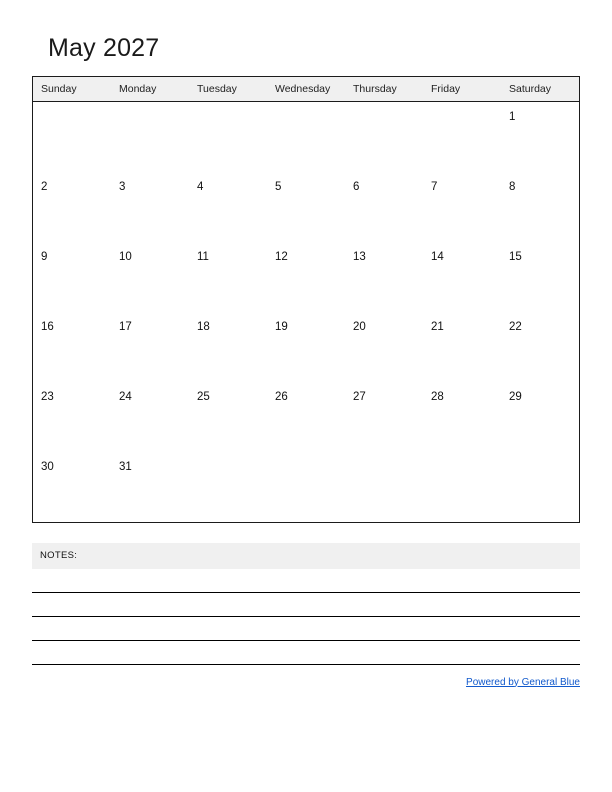 The width and height of the screenshot is (612, 792). What do you see at coordinates (540, 277) in the screenshot?
I see `day-cell: 15` at bounding box center [540, 277].